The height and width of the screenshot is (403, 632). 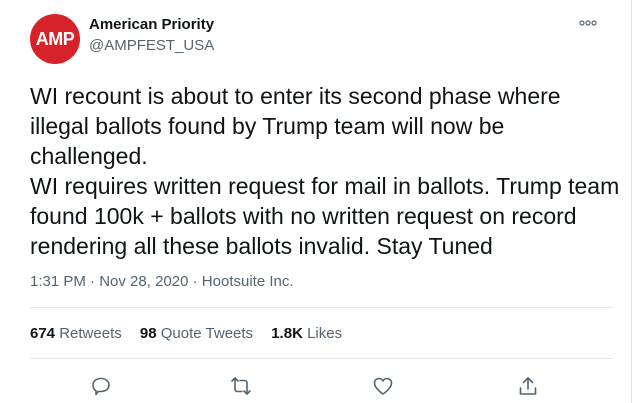 What do you see at coordinates (148, 333) in the screenshot?
I see `quote-tweets-count: 98` at bounding box center [148, 333].